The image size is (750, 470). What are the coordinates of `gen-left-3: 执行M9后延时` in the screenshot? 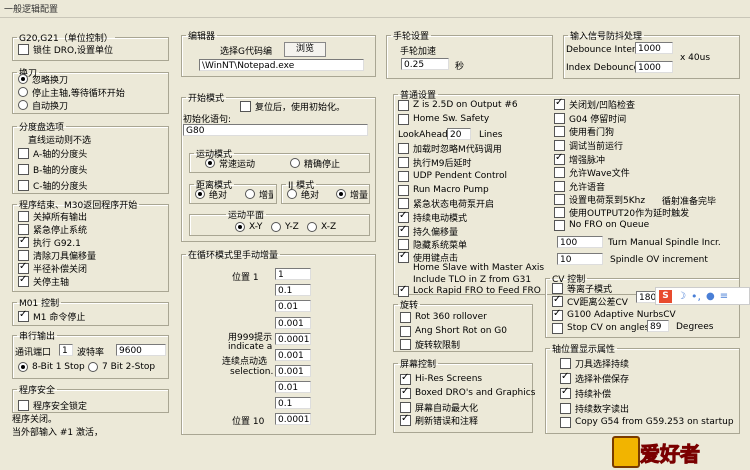 It's located at (435, 162).